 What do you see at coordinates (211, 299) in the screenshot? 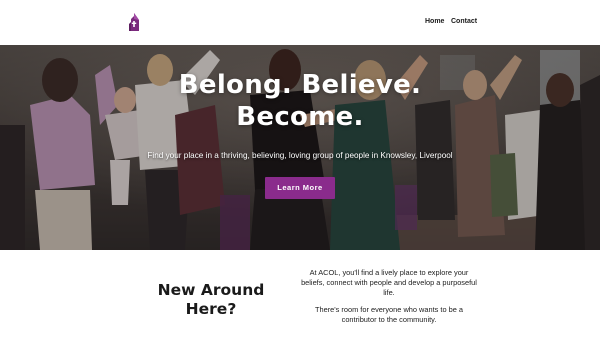
I see `intro-heading: New Around Here?` at bounding box center [211, 299].